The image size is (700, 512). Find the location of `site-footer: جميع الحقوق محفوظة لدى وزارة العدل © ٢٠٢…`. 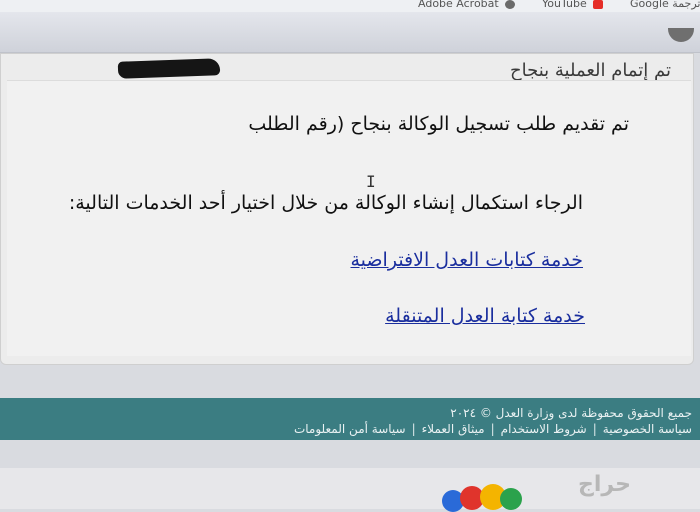

site-footer: جميع الحقوق محفوظة لدى وزارة العدل © ٢٠٢… is located at coordinates (350, 419).